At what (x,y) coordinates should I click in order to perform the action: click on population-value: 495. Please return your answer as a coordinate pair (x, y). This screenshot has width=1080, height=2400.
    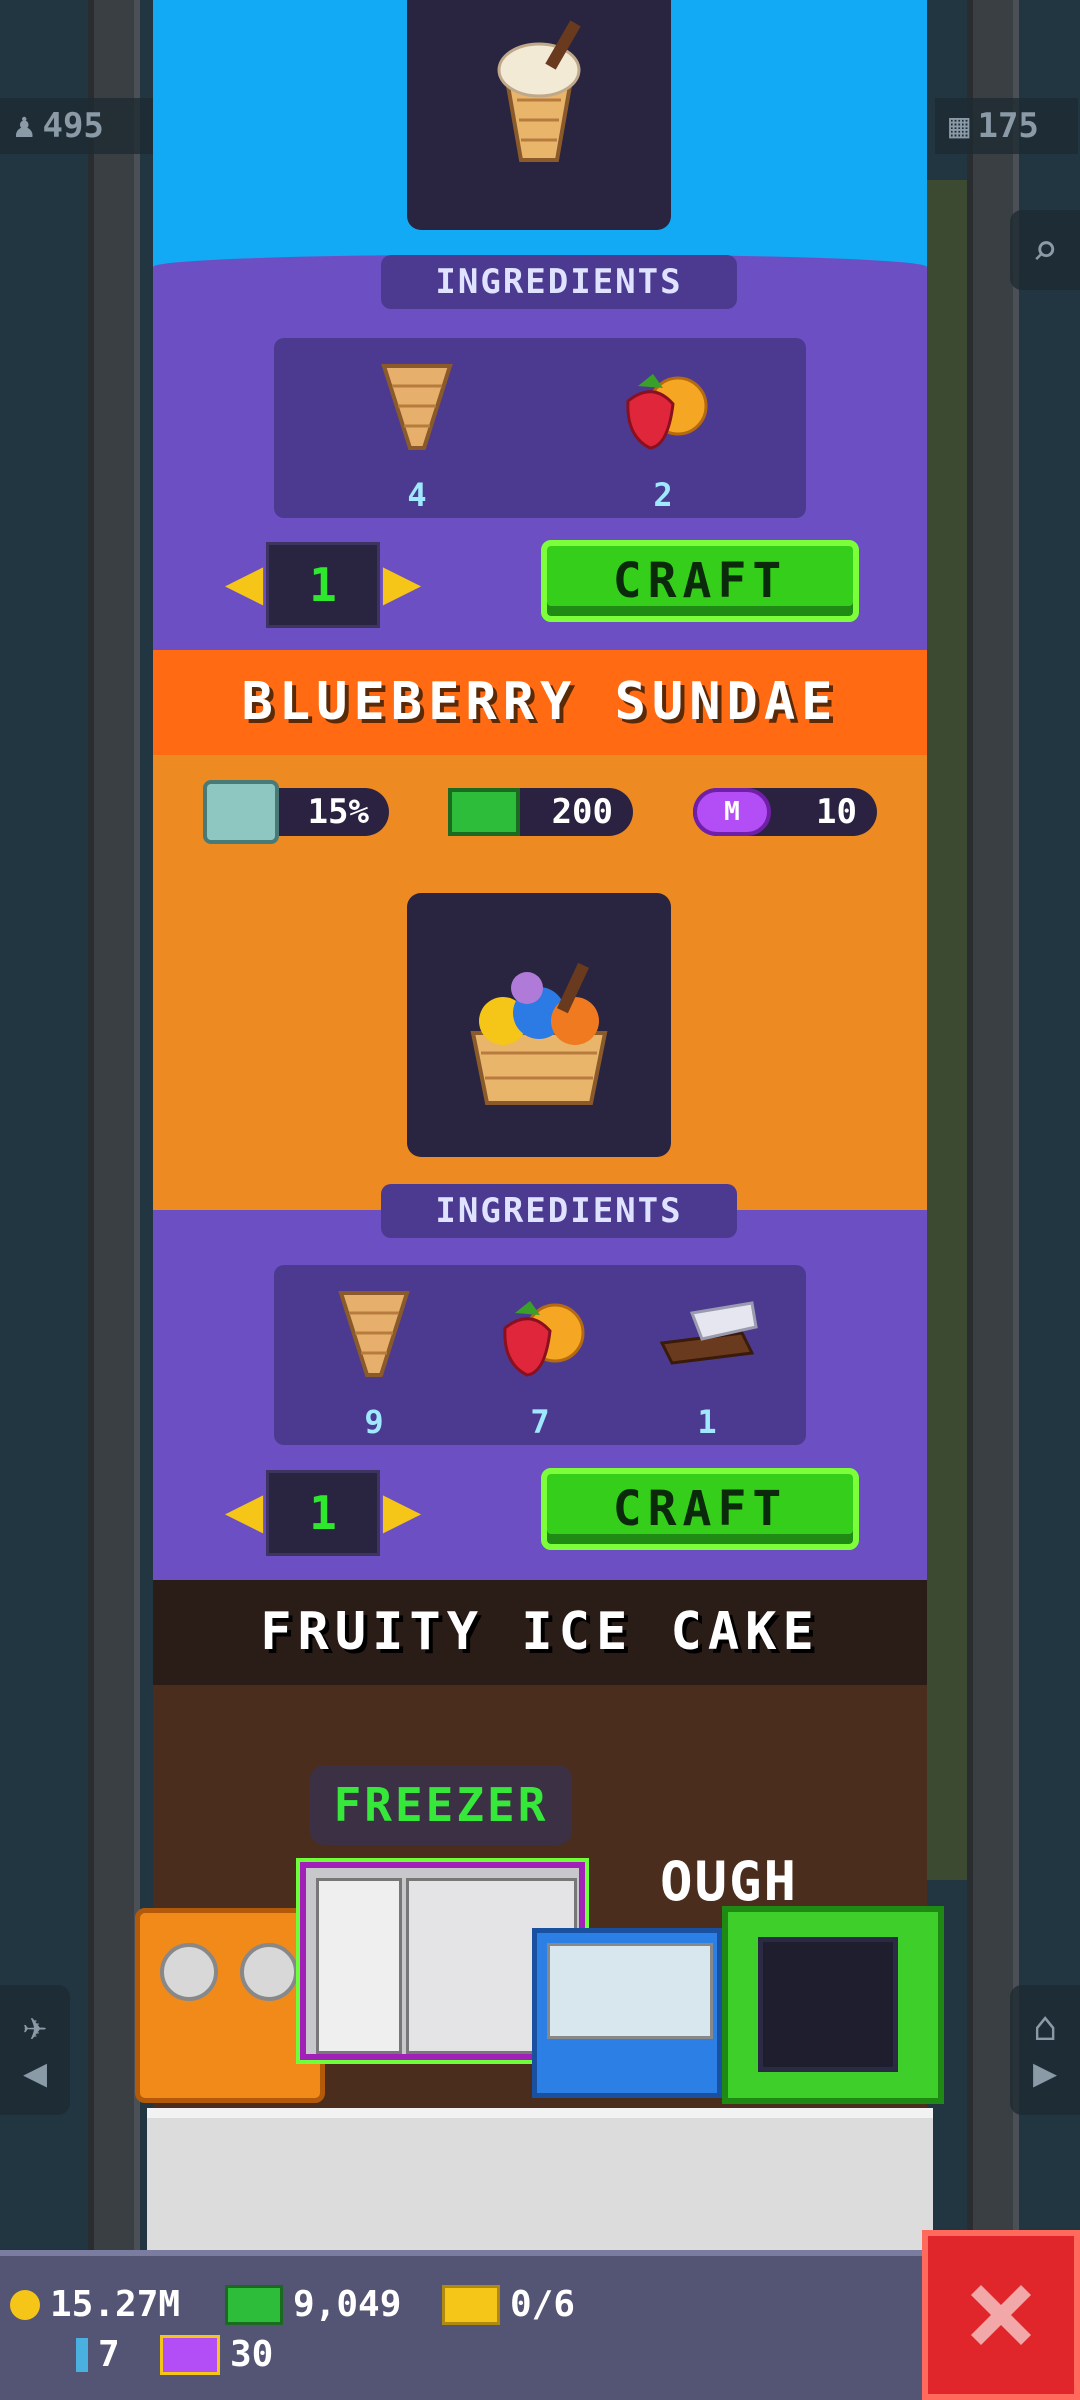
    Looking at the image, I should click on (73, 126).